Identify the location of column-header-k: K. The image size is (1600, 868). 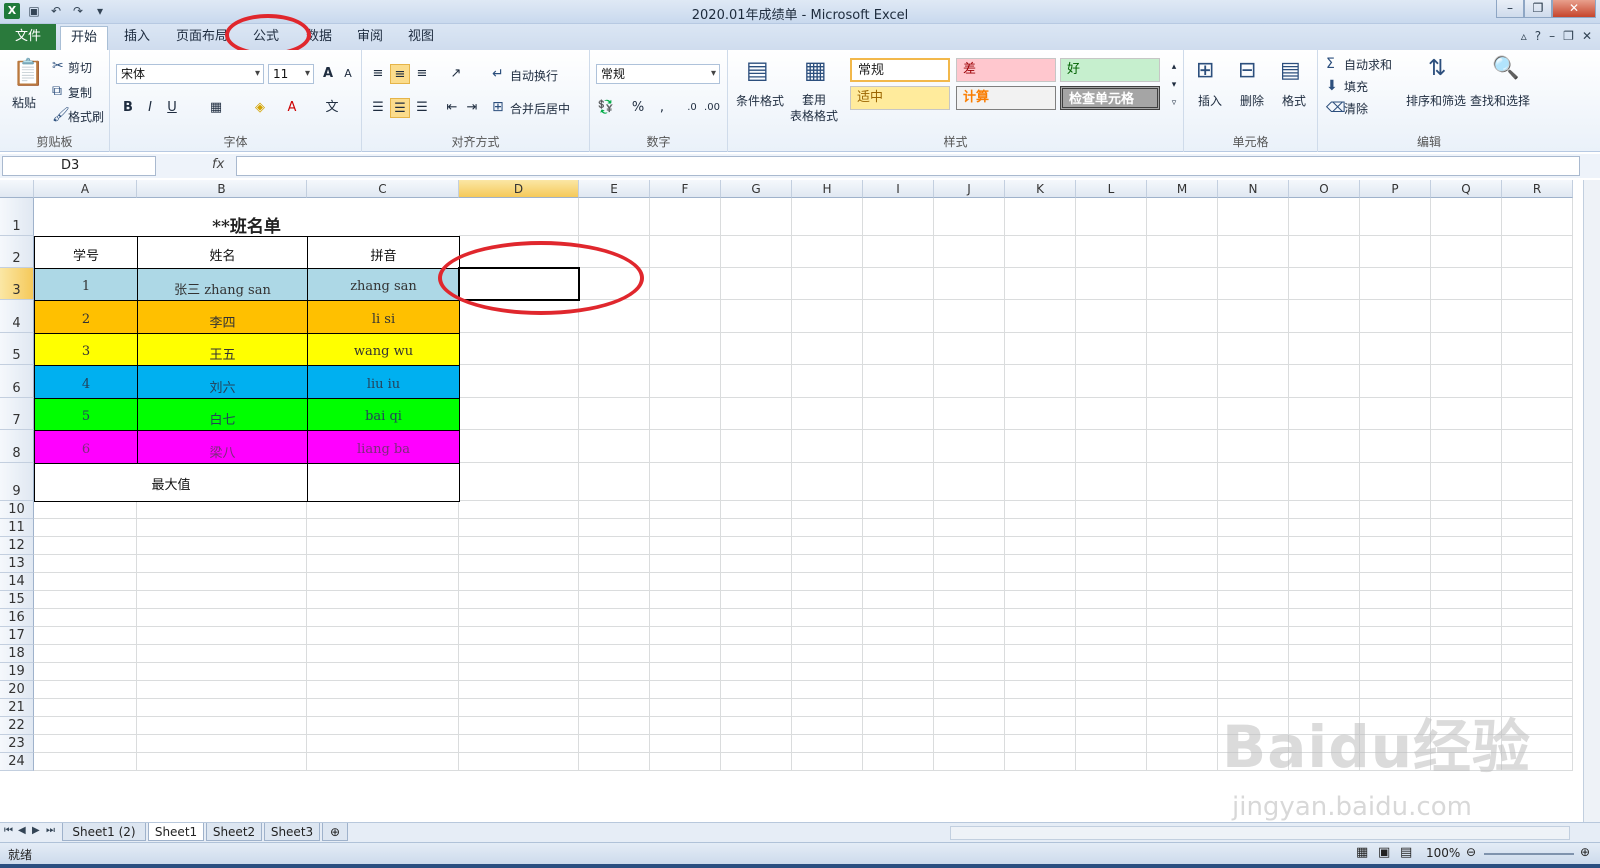
(1040, 189).